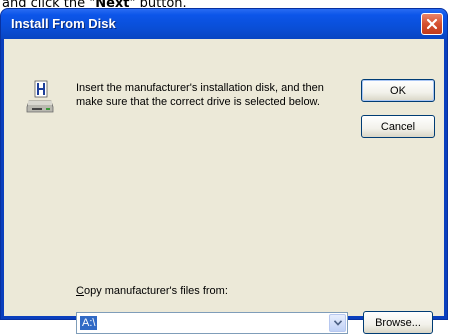  I want to click on dropdown-button, so click(337, 323).